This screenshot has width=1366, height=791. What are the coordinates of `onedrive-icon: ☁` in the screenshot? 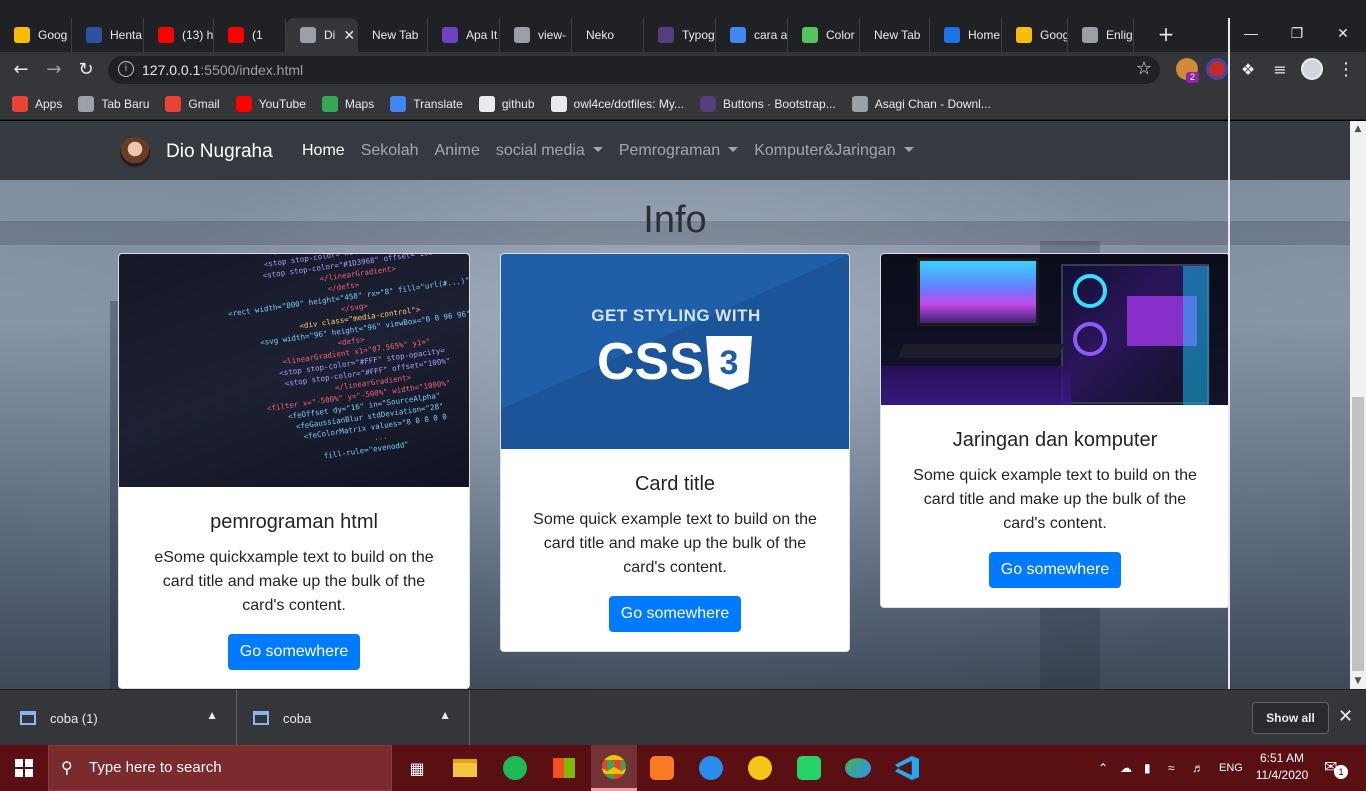 It's located at (1126, 768).